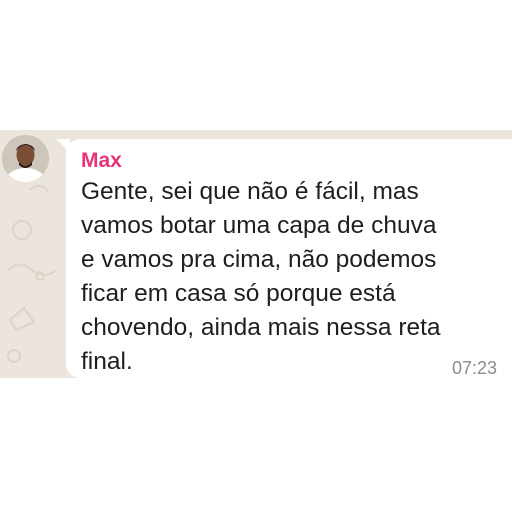  What do you see at coordinates (101, 161) in the screenshot?
I see `sender-name: Max` at bounding box center [101, 161].